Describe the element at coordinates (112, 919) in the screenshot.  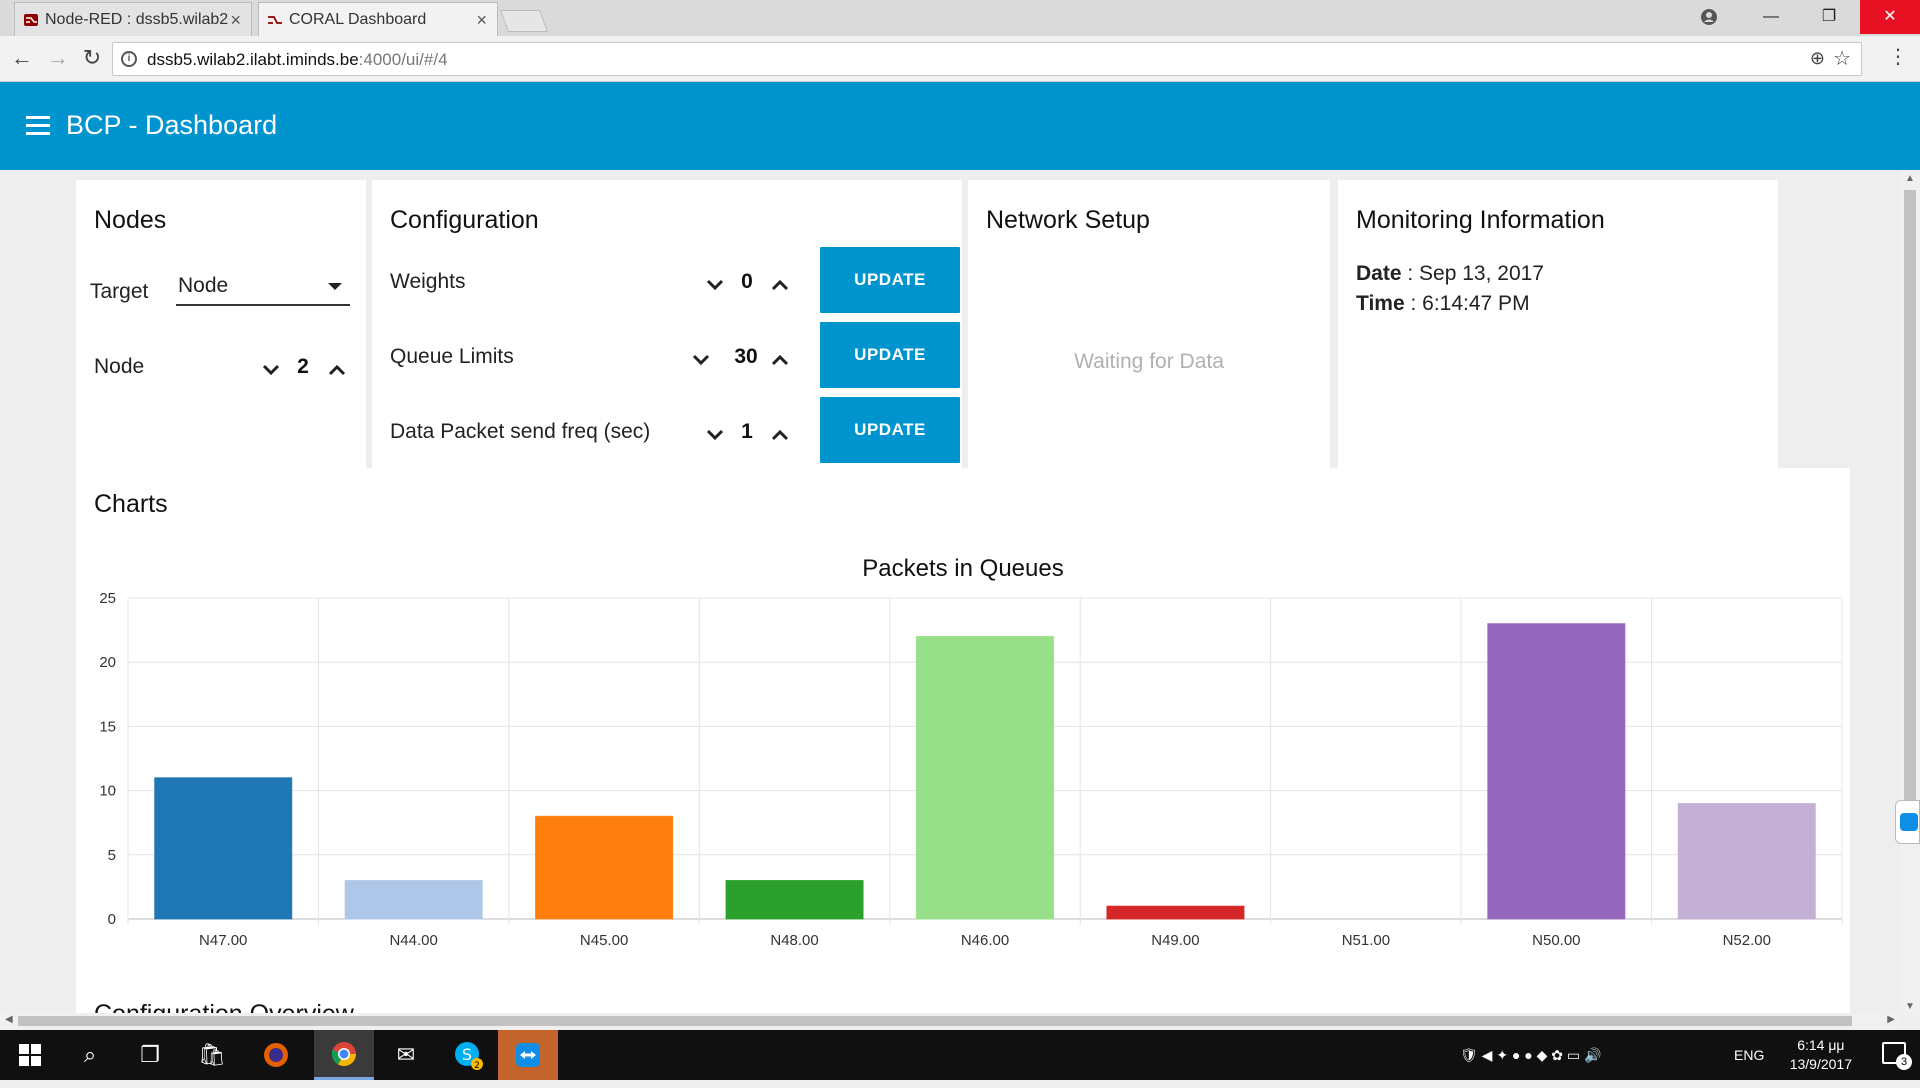
I see `y-tick-label: 0` at that location.